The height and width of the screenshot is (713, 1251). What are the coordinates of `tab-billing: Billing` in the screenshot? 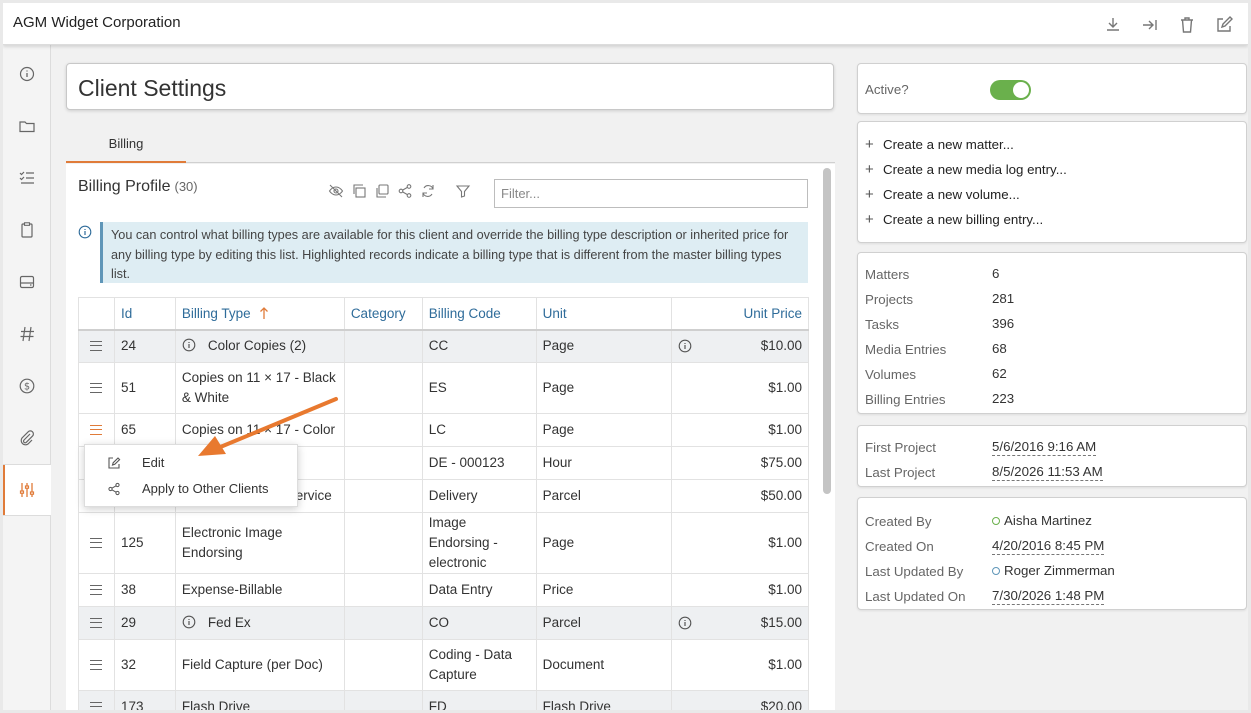 It's located at (126, 144).